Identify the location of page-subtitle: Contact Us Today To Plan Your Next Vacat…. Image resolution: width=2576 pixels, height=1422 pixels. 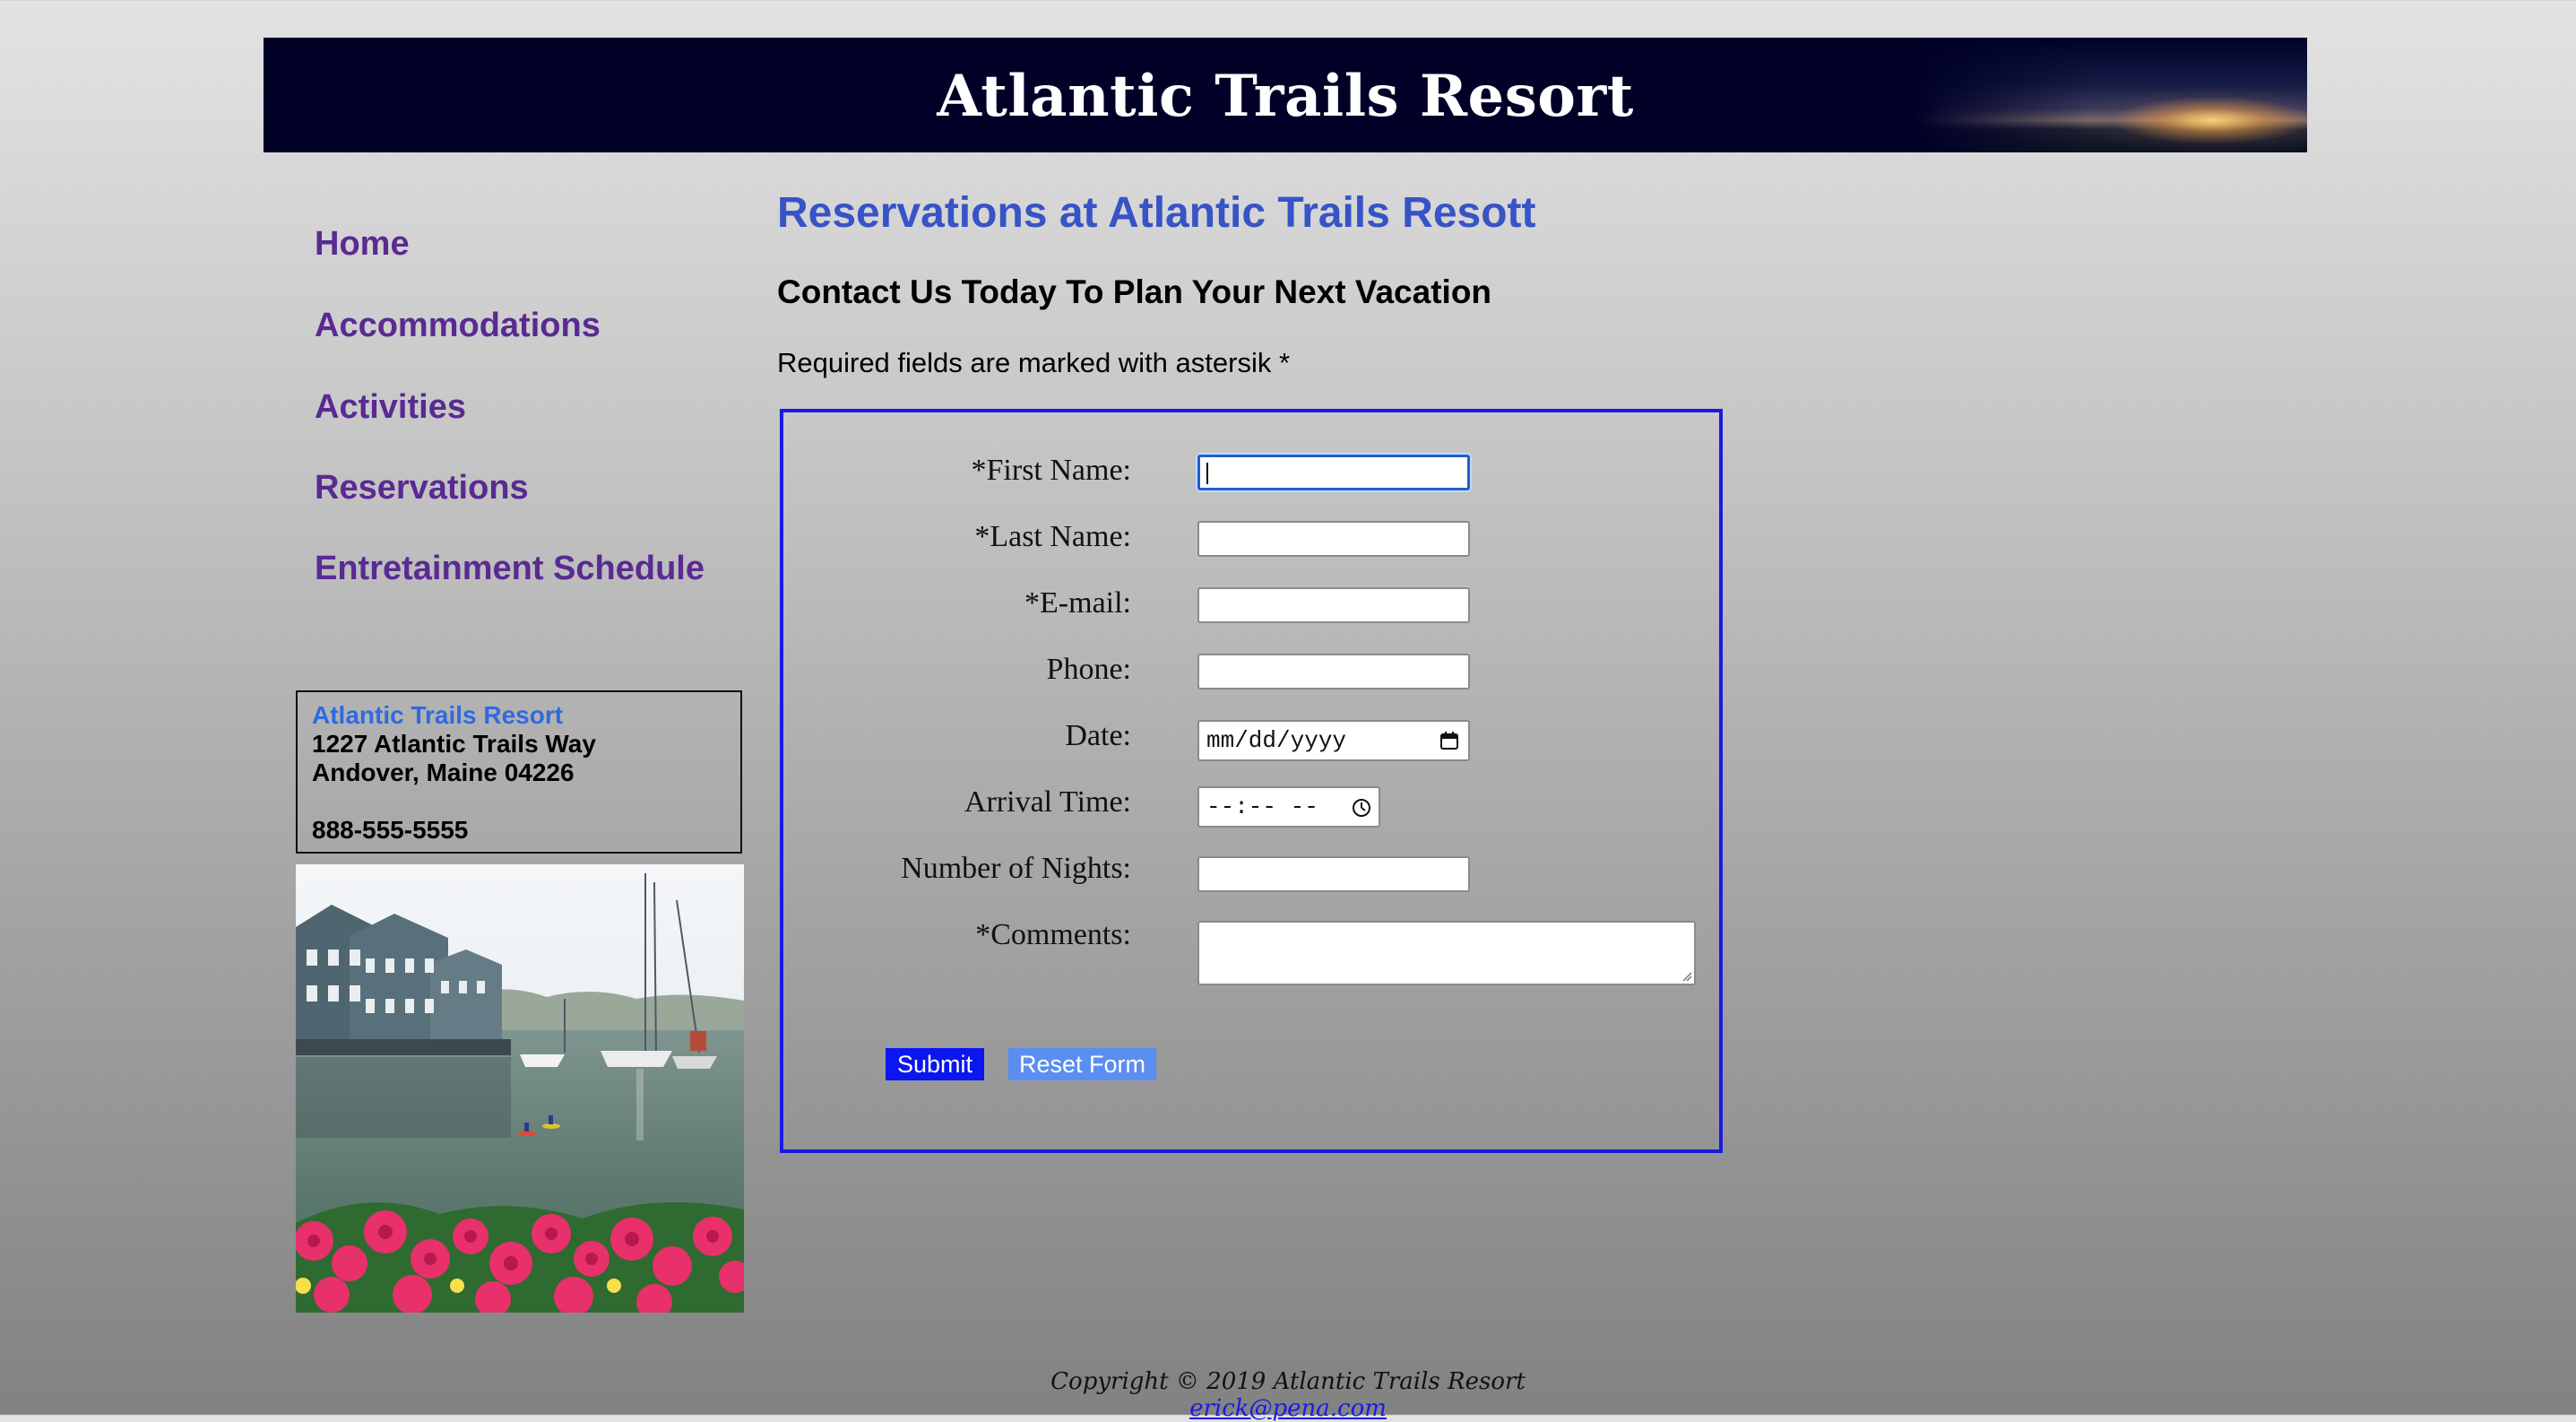
(1134, 291).